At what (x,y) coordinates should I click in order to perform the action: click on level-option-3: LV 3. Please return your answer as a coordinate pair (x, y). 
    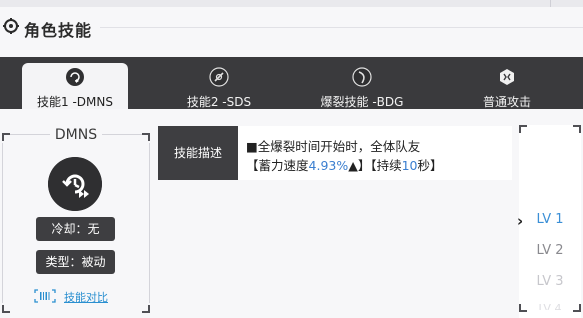
    Looking at the image, I should click on (550, 281).